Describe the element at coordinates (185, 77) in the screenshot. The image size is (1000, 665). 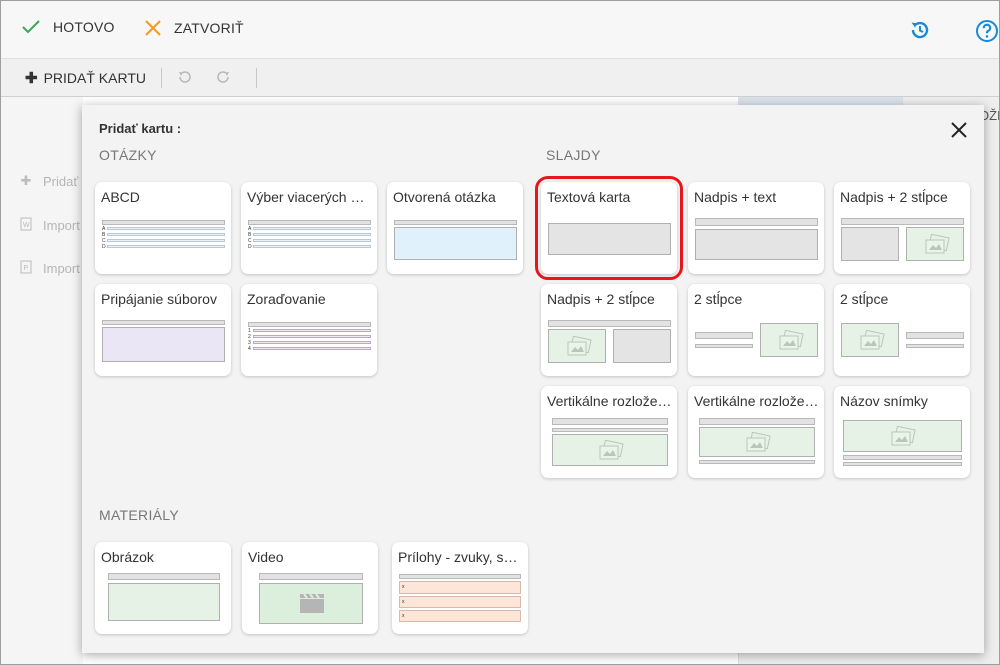
I see `undo-icon` at that location.